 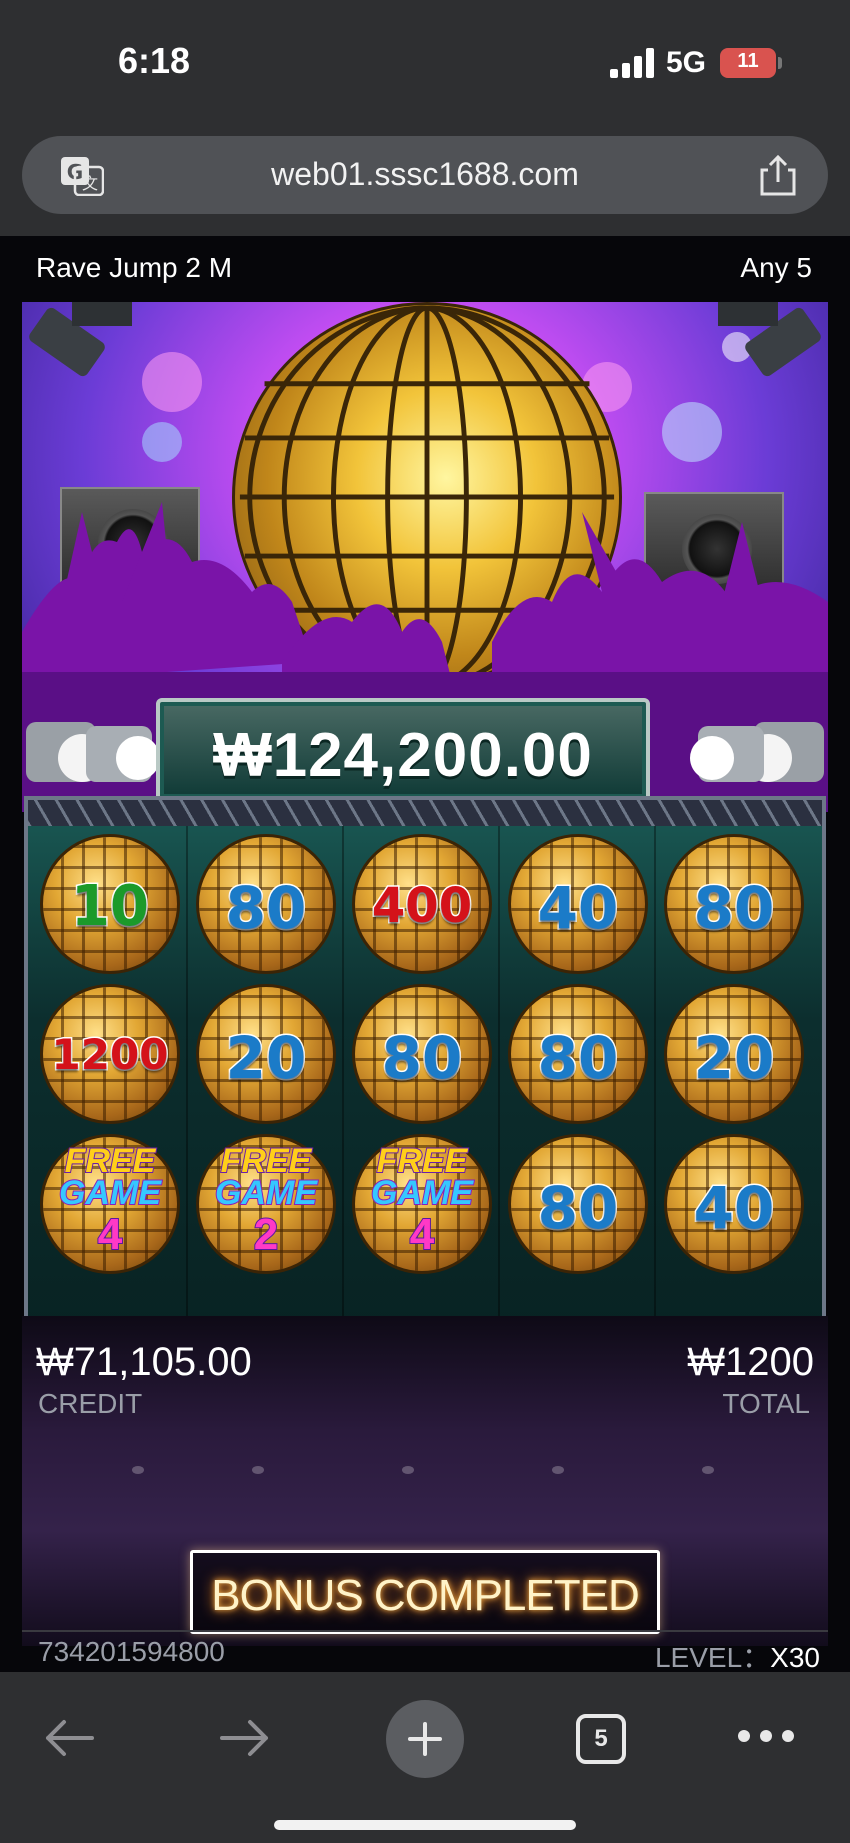 I want to click on url-text: web01.sssc1688.com, so click(x=425, y=174).